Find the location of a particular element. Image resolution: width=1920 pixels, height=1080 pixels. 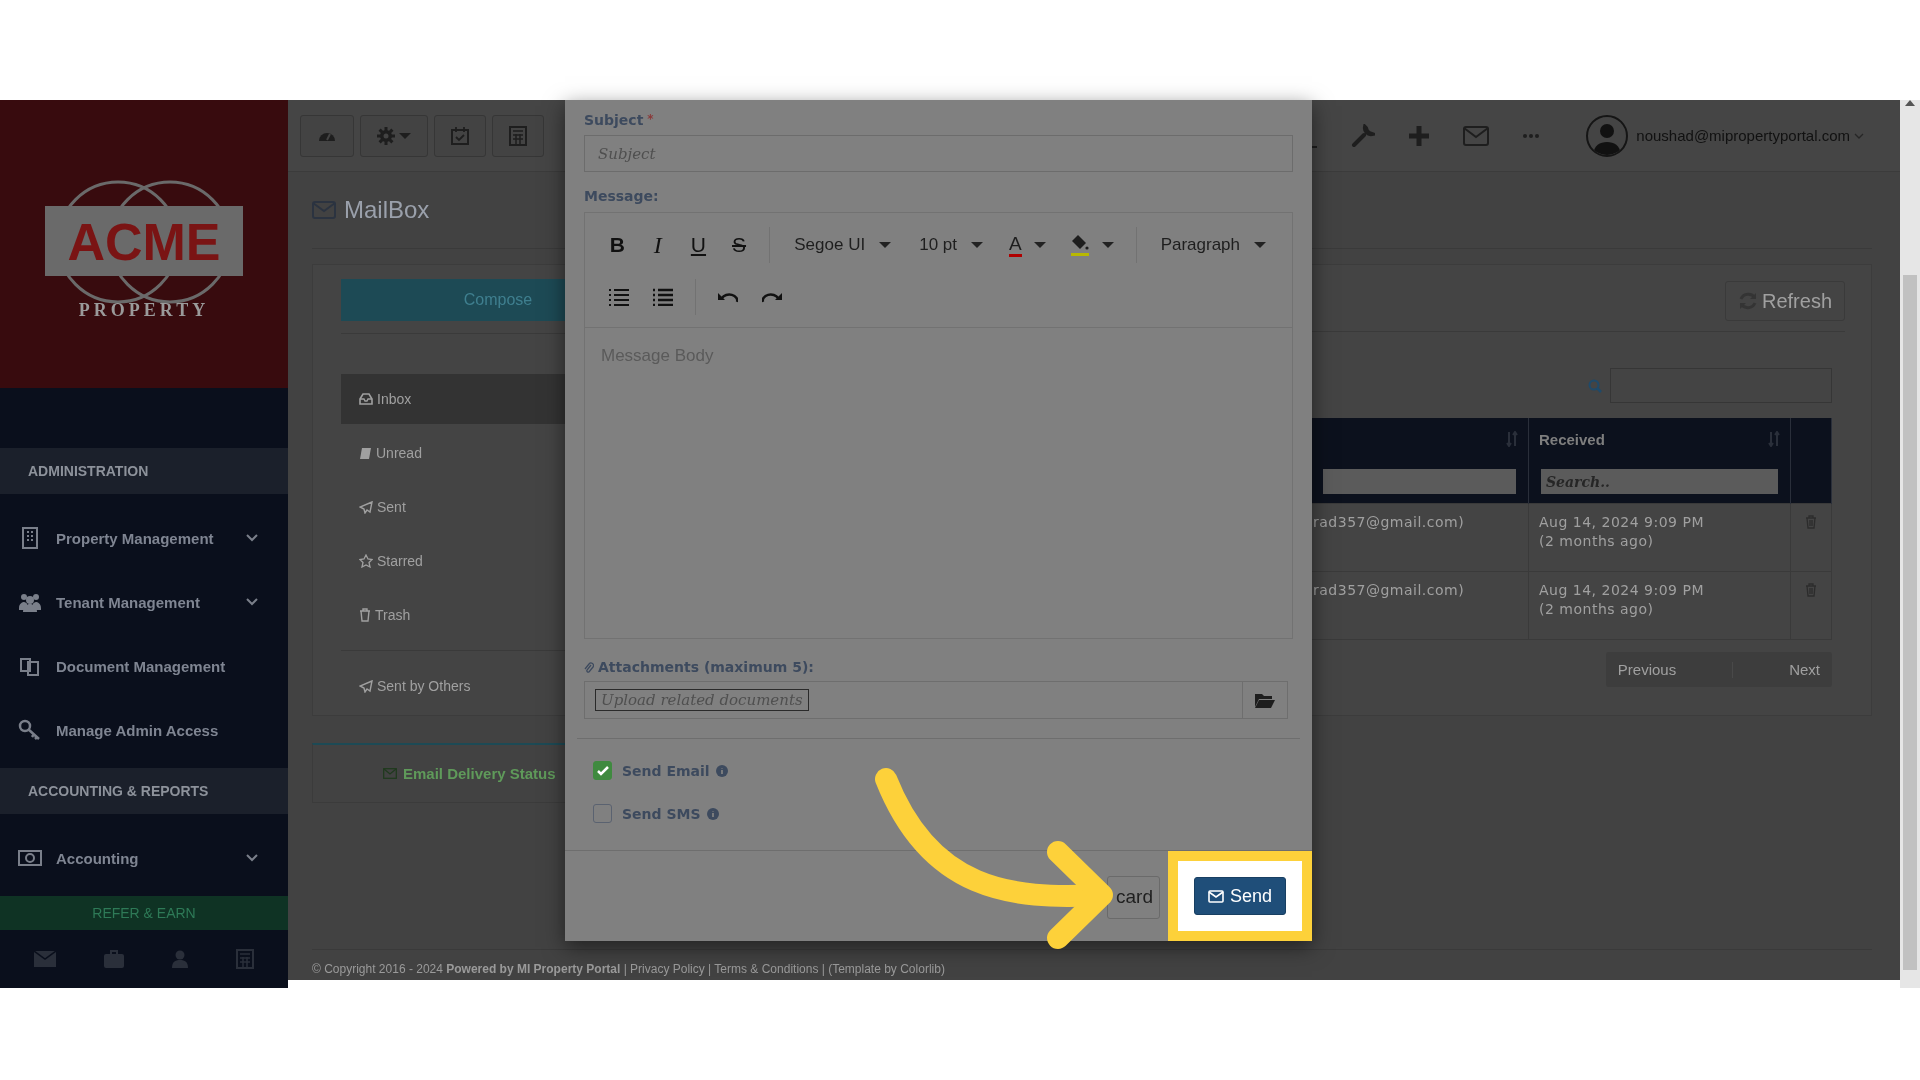

page-title: MailBox is located at coordinates (387, 210).